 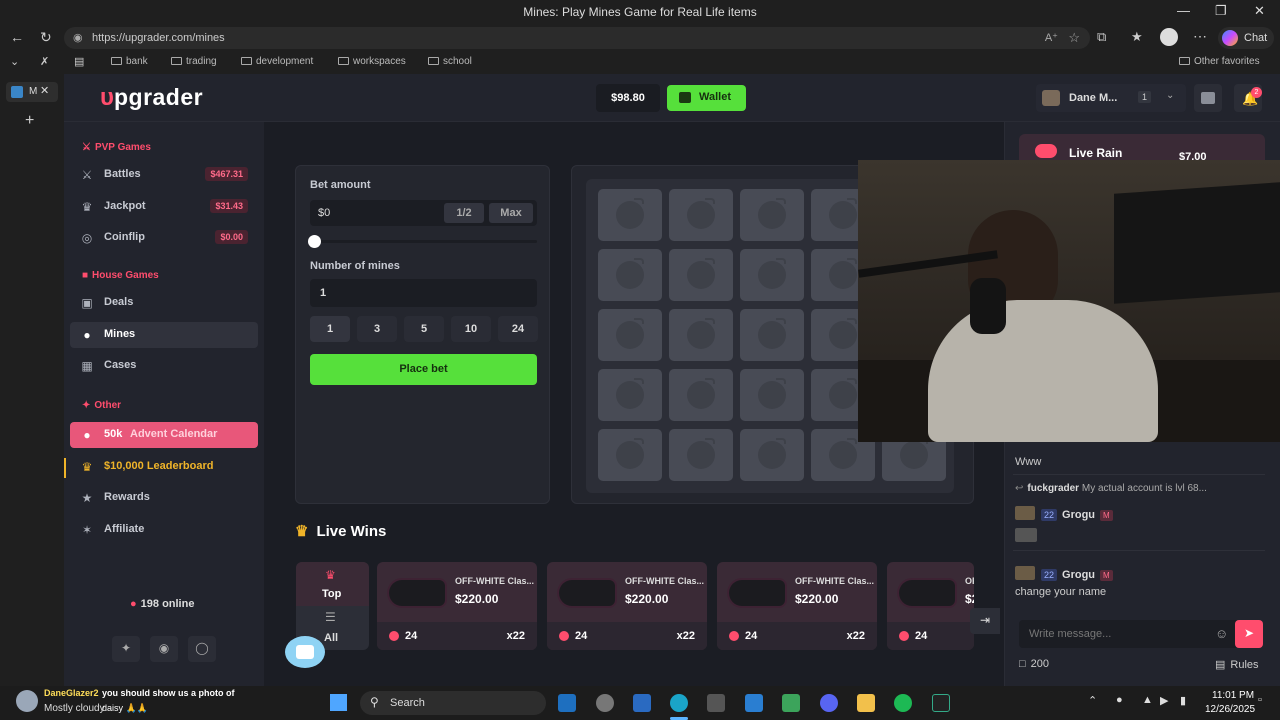 I want to click on star-icon: ☆, so click(x=1074, y=38).